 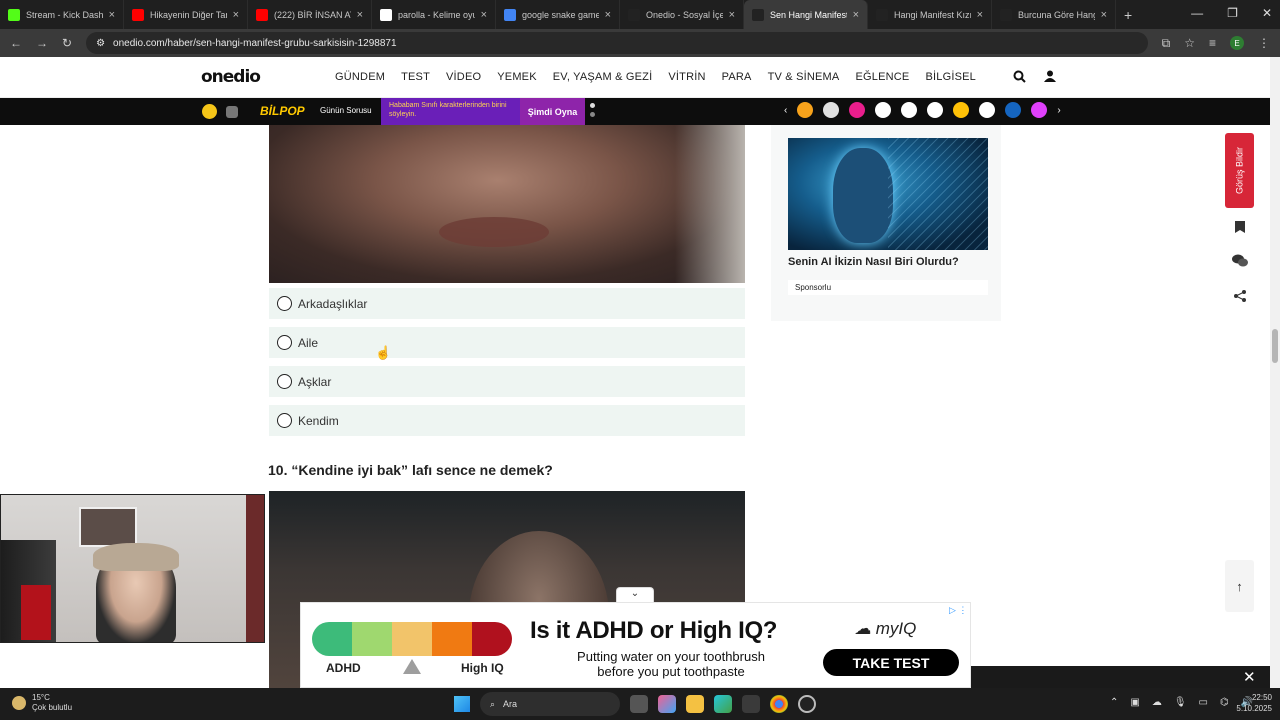 What do you see at coordinates (1050, 78) in the screenshot?
I see `user-icon` at bounding box center [1050, 78].